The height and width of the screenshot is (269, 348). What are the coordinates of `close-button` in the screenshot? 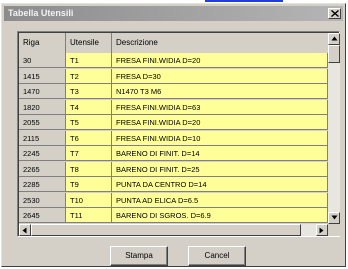 It's located at (334, 13).